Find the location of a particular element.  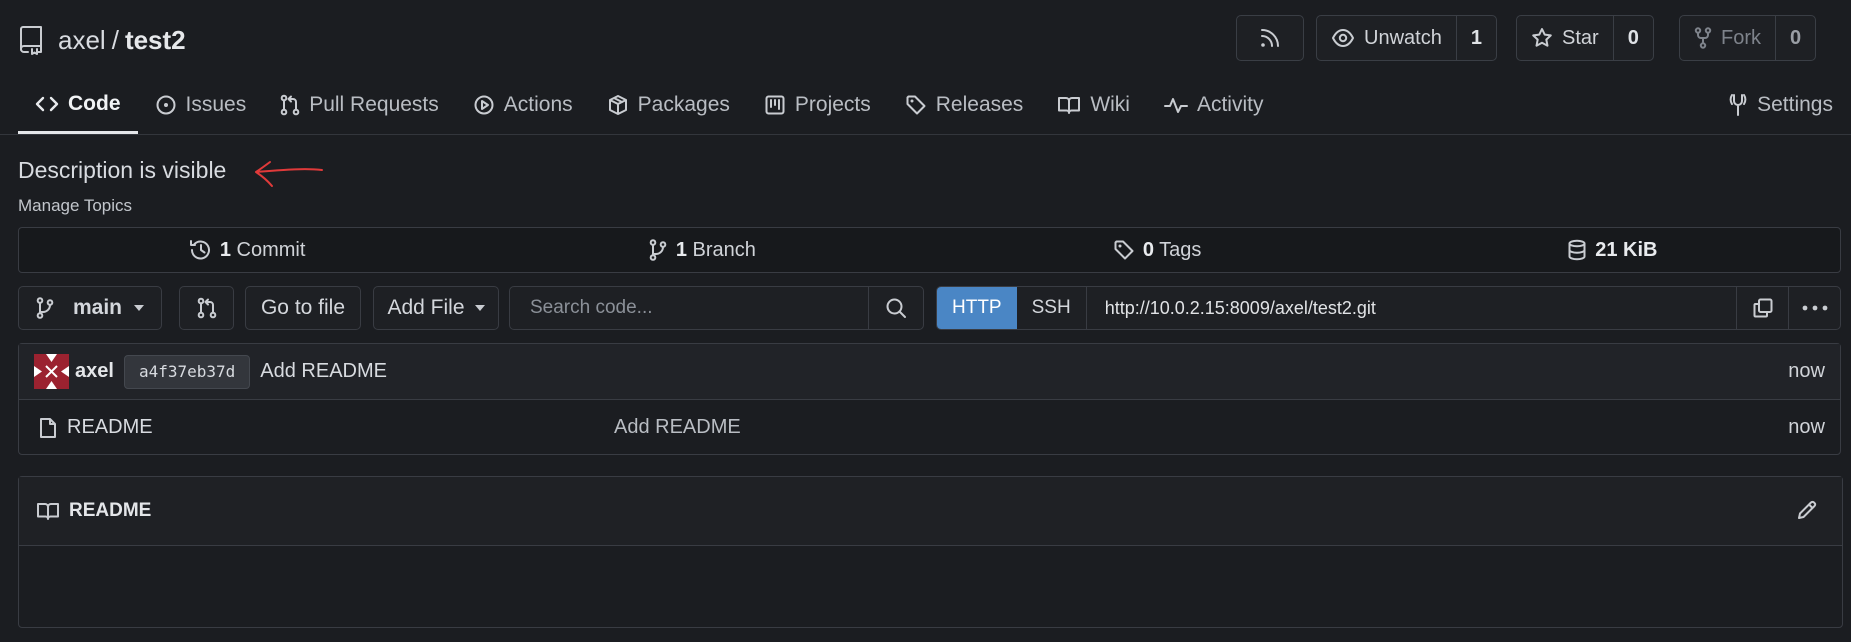

clone-url-field: http://10.0.2.15:8009/axel/test2.git is located at coordinates (1411, 308).